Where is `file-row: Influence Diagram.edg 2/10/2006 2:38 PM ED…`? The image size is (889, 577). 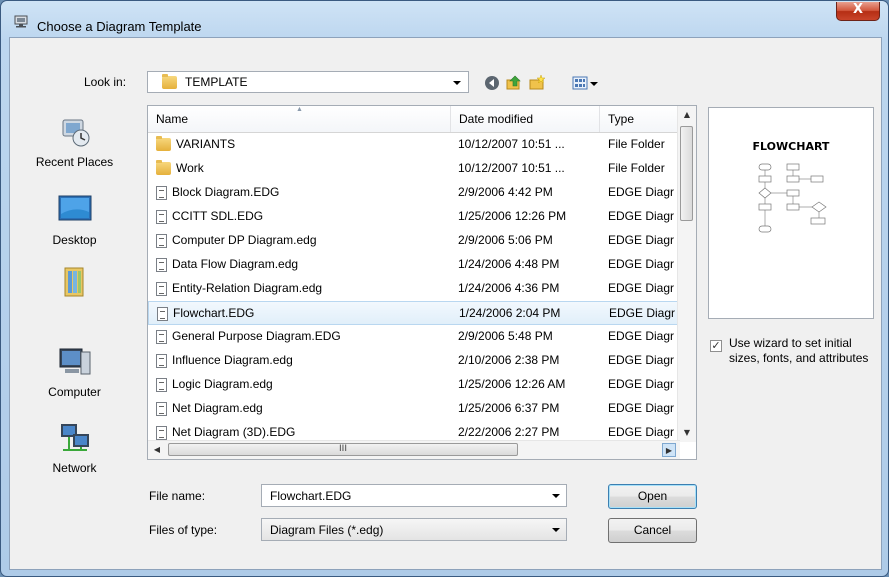
file-row: Influence Diagram.edg 2/10/2006 2:38 PM ED… is located at coordinates (413, 361).